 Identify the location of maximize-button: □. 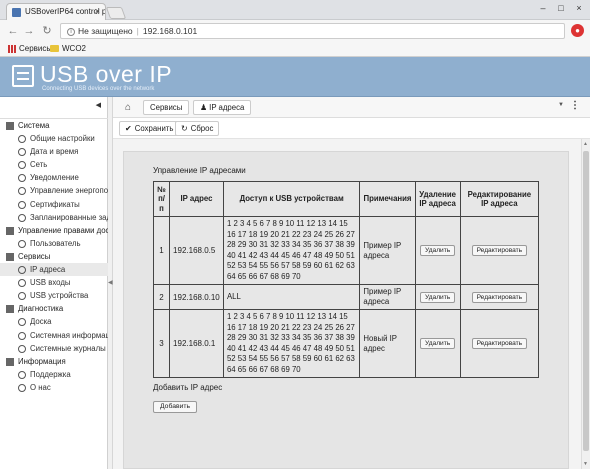
(561, 8).